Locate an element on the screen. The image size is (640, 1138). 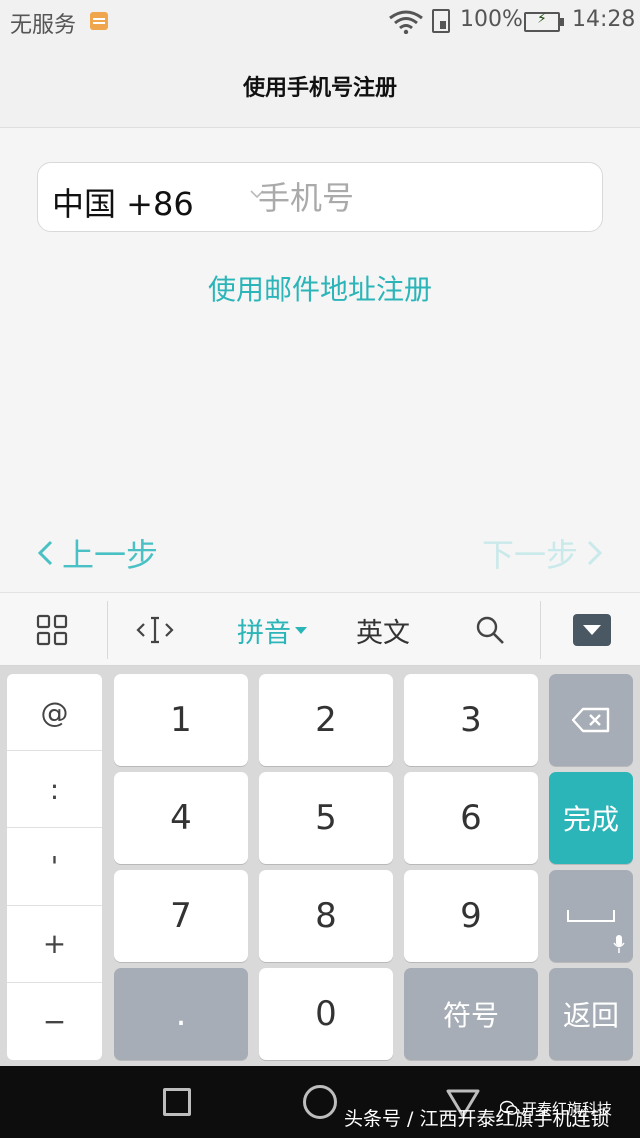
keyboard-menu-button is located at coordinates (52, 630).